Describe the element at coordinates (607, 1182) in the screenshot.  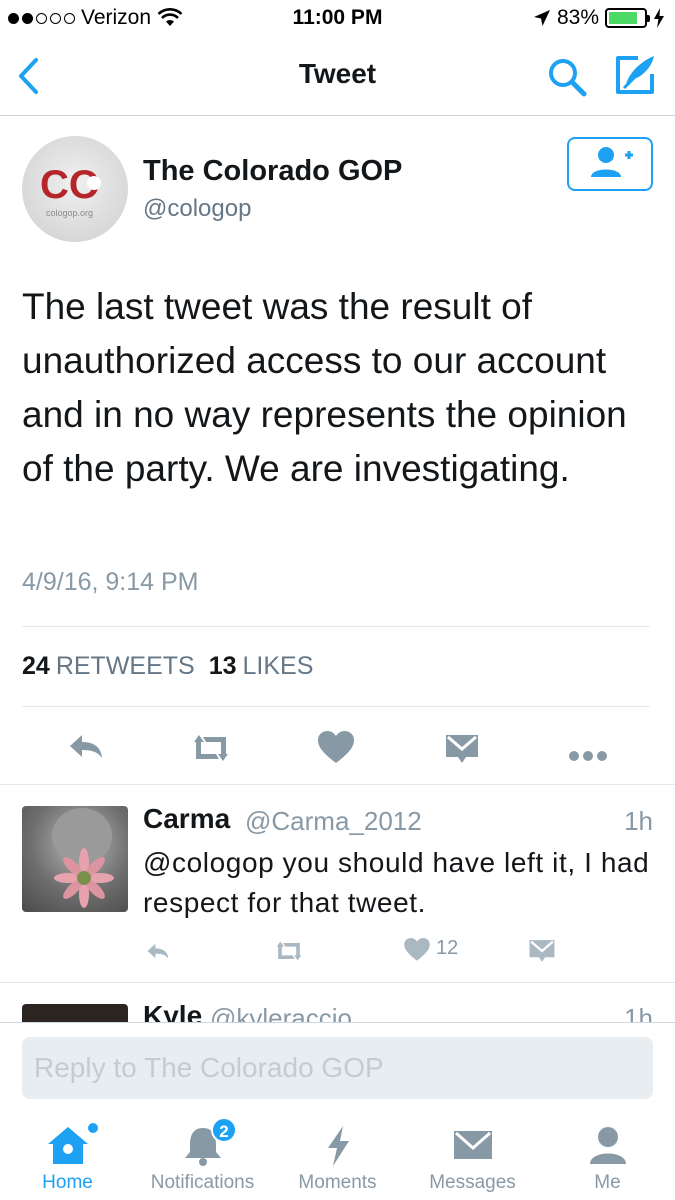
I see `tab-label: Me` at that location.